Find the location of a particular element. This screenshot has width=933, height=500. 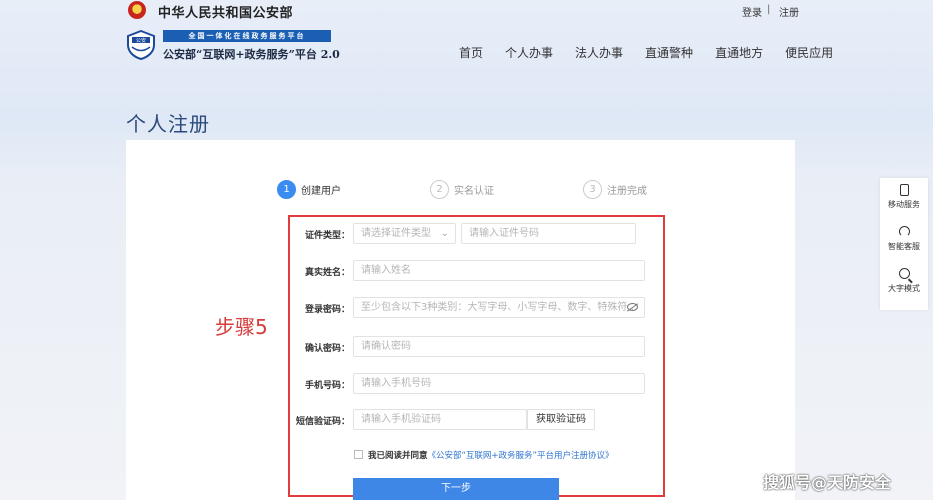

confirm-password-label: 确认密码： is located at coordinates (327, 349).